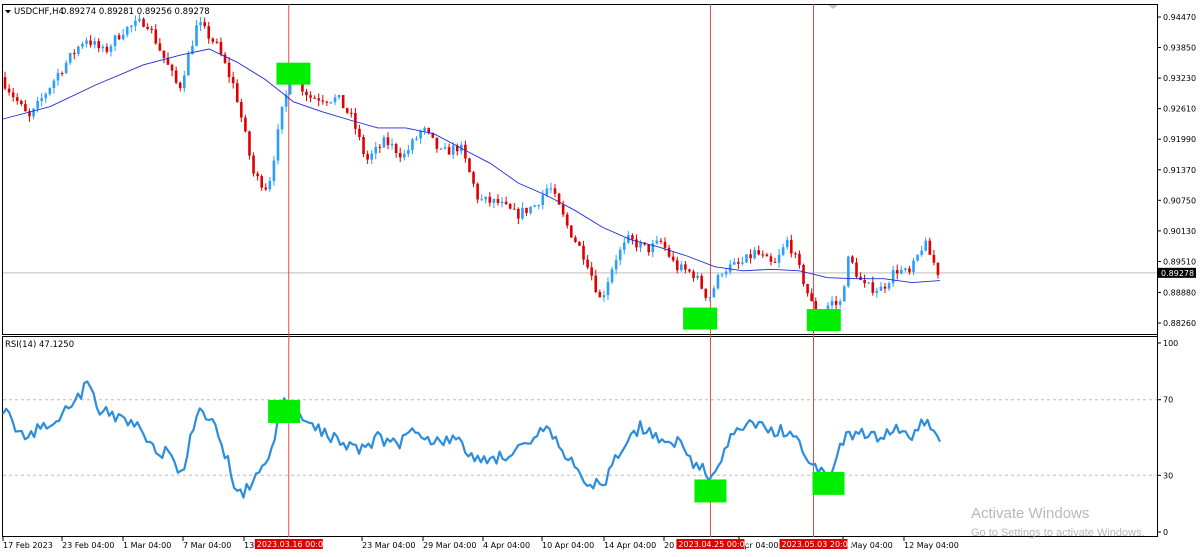 The image size is (1200, 557). I want to click on chart-title: USDCHF,H4, so click(39, 12).